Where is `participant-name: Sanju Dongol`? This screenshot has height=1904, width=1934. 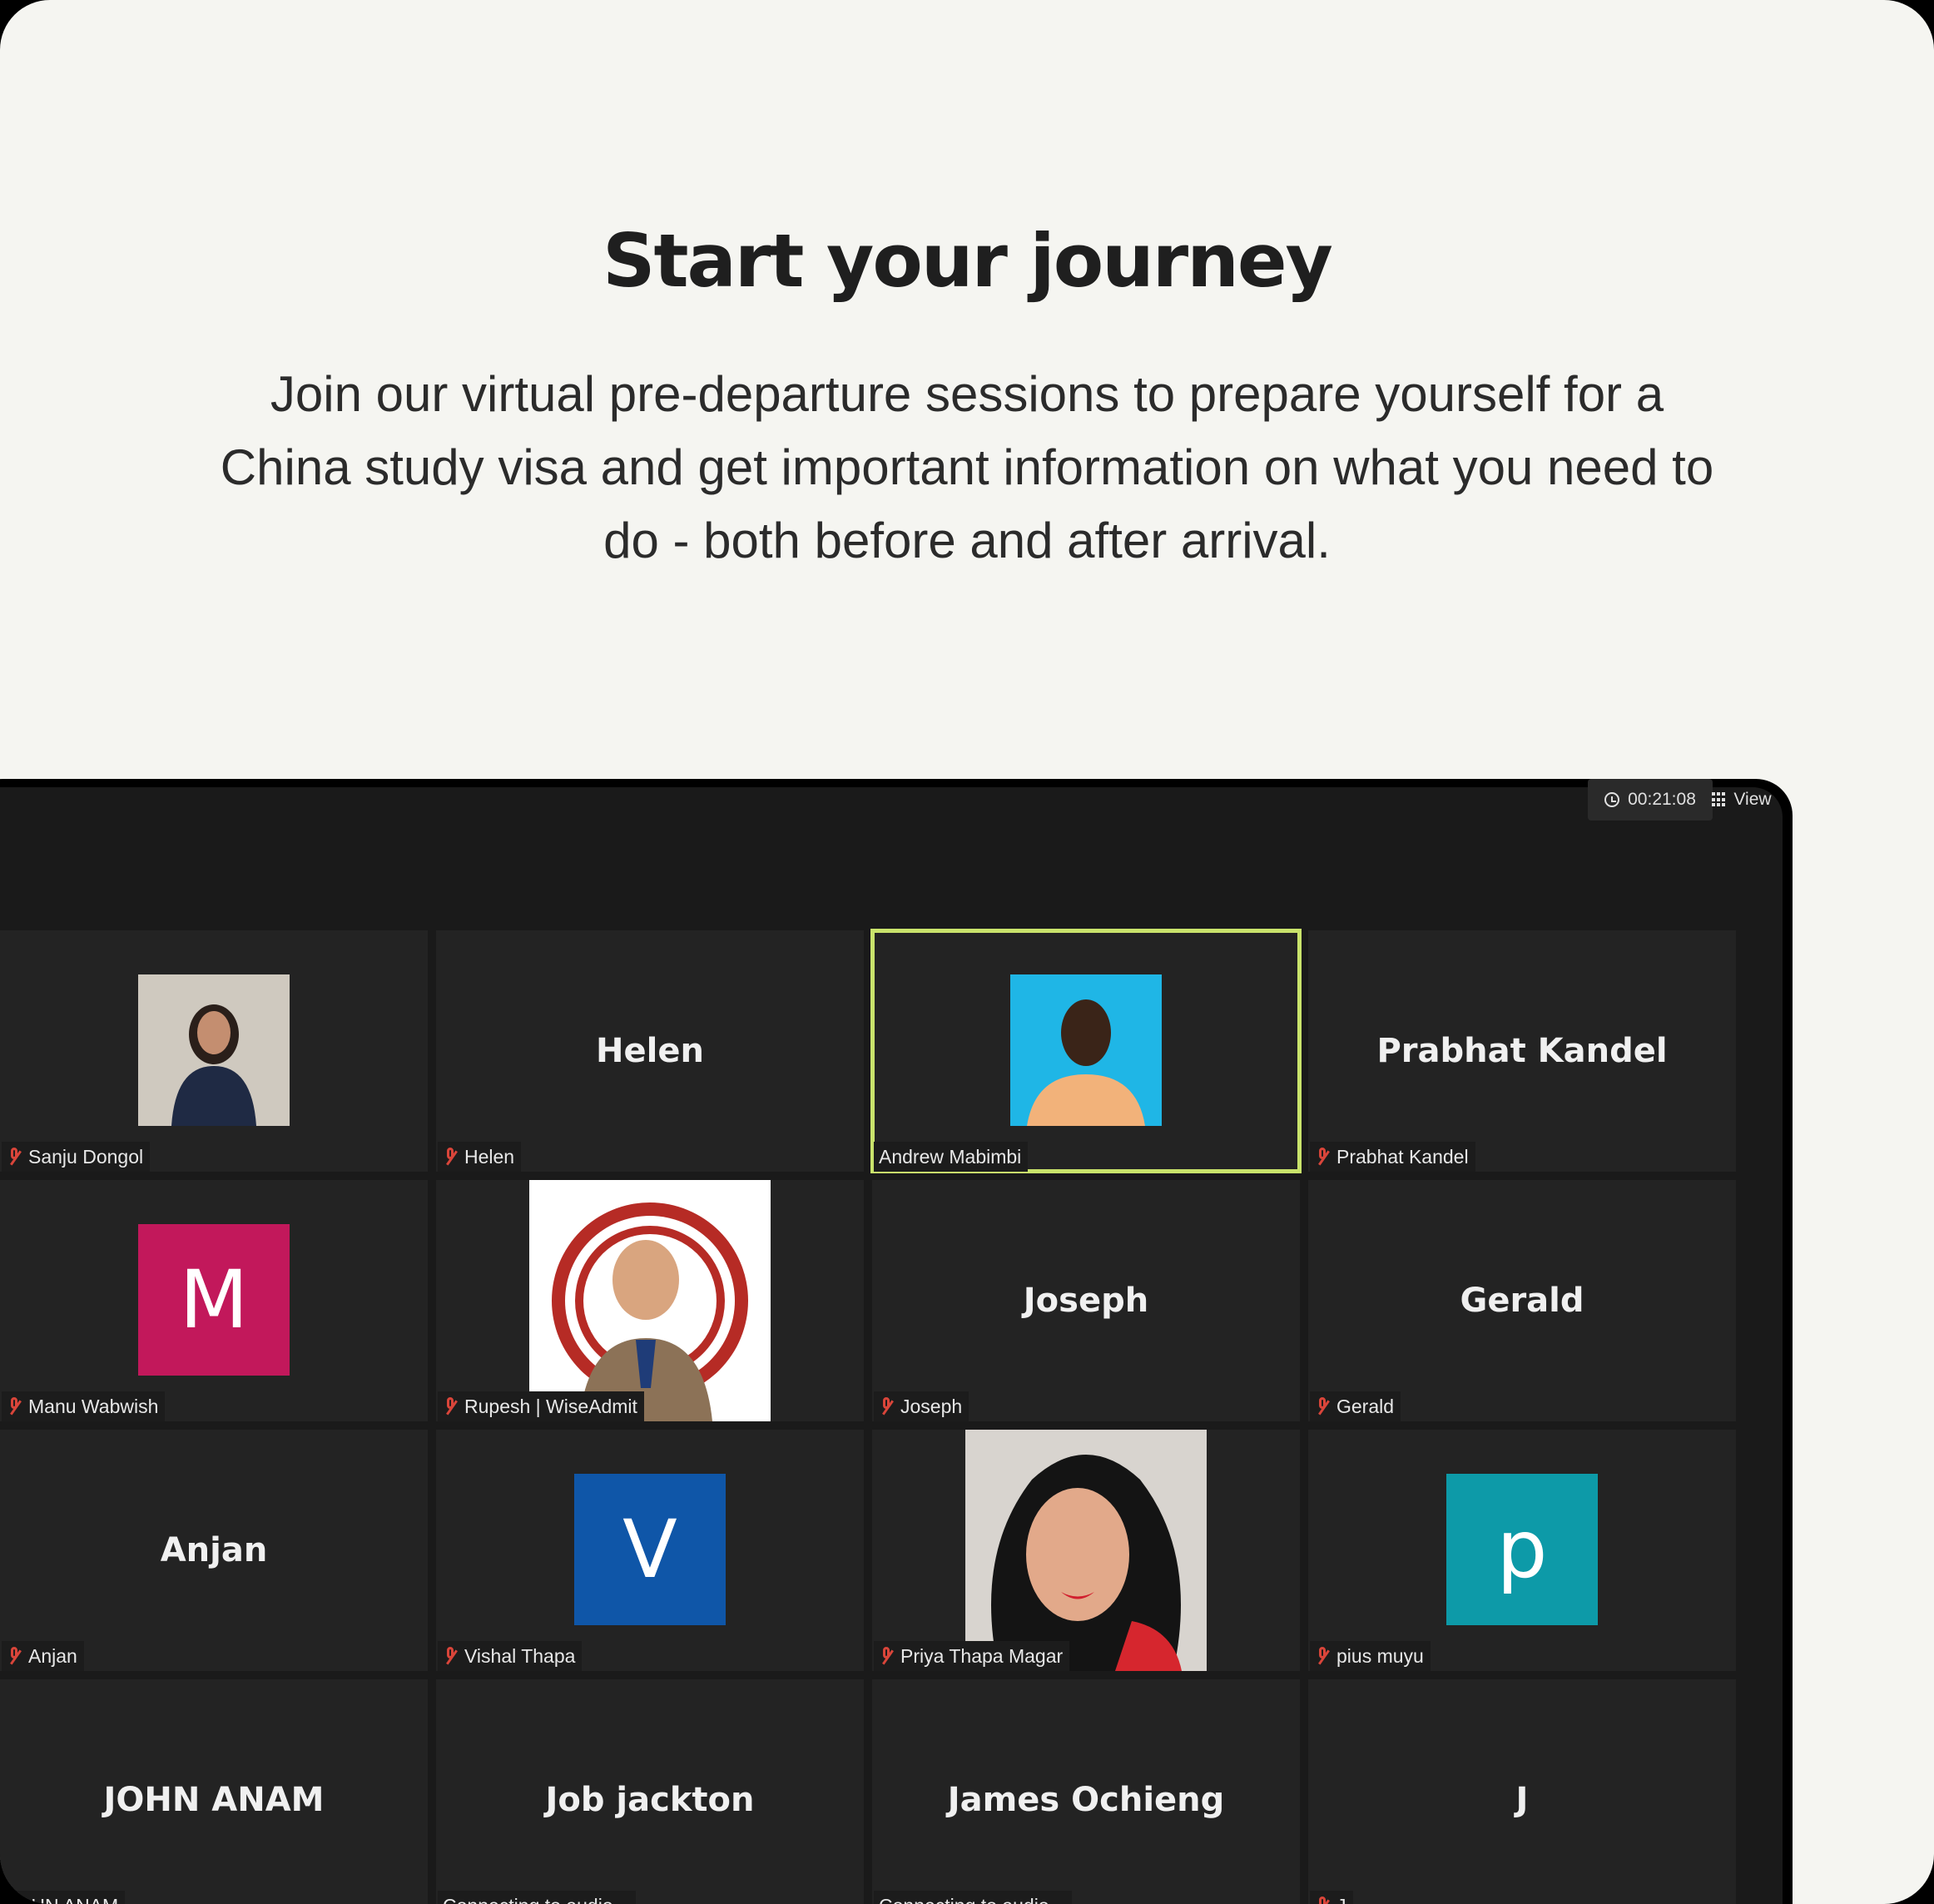 participant-name: Sanju Dongol is located at coordinates (86, 1156).